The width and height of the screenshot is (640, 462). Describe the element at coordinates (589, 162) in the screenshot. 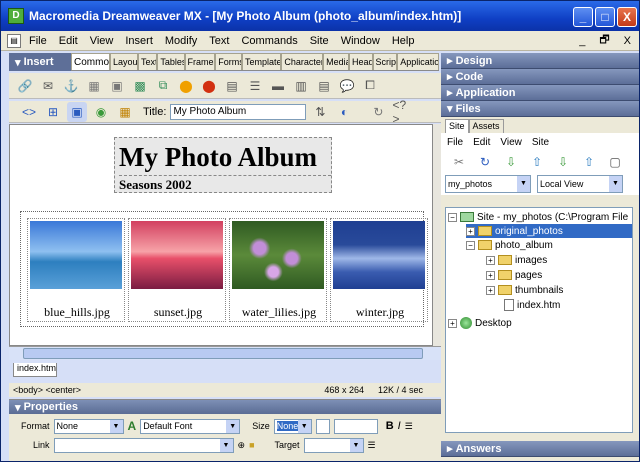

I see `check-in-icon: ⇧` at that location.